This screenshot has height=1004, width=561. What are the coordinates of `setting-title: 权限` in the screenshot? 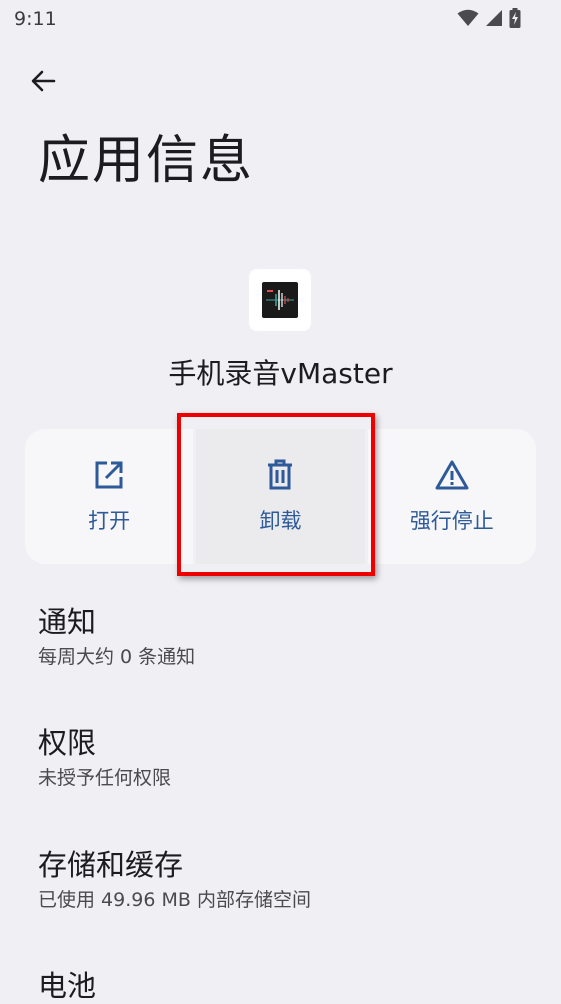 It's located at (67, 743).